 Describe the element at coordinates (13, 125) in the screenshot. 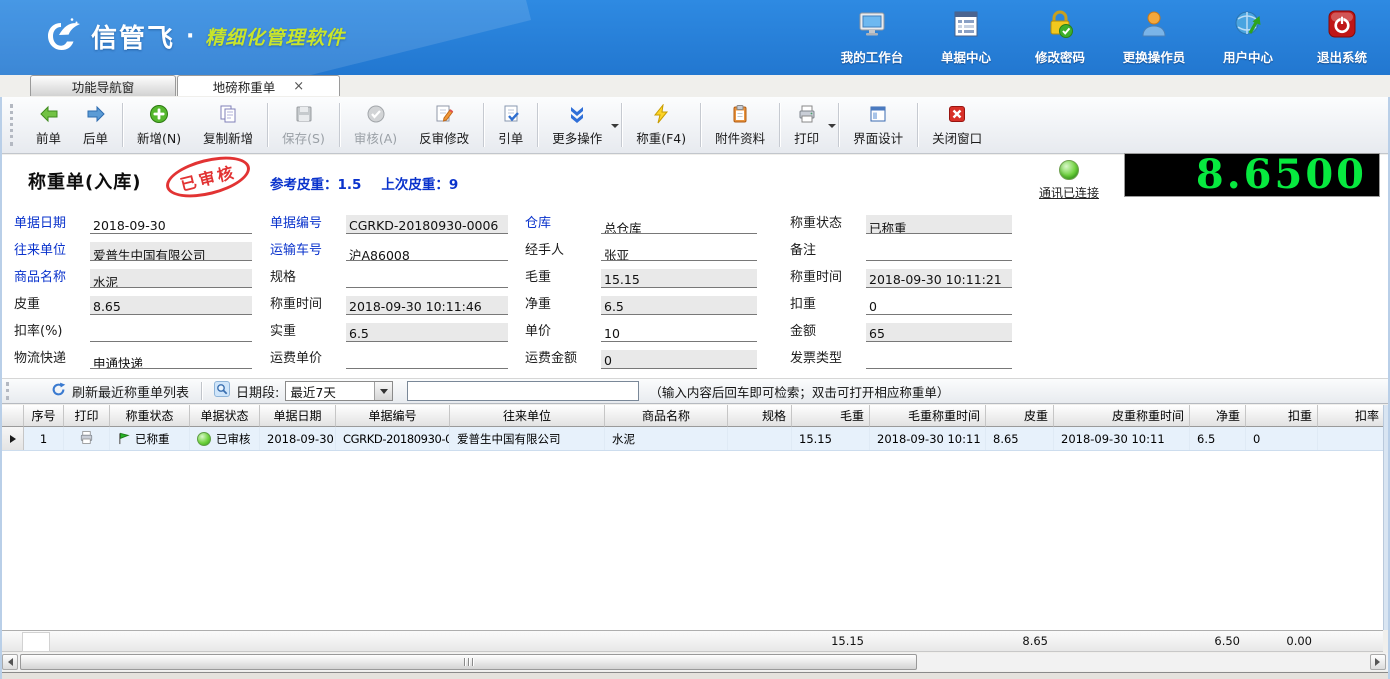

I see `toolbar-drag-handle` at that location.